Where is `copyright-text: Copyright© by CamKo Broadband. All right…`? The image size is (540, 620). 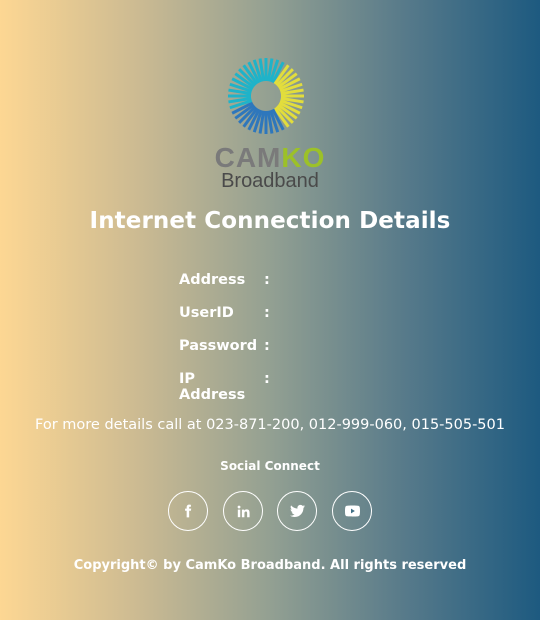
copyright-text: Copyright© by CamKo Broadband. All right… is located at coordinates (270, 565).